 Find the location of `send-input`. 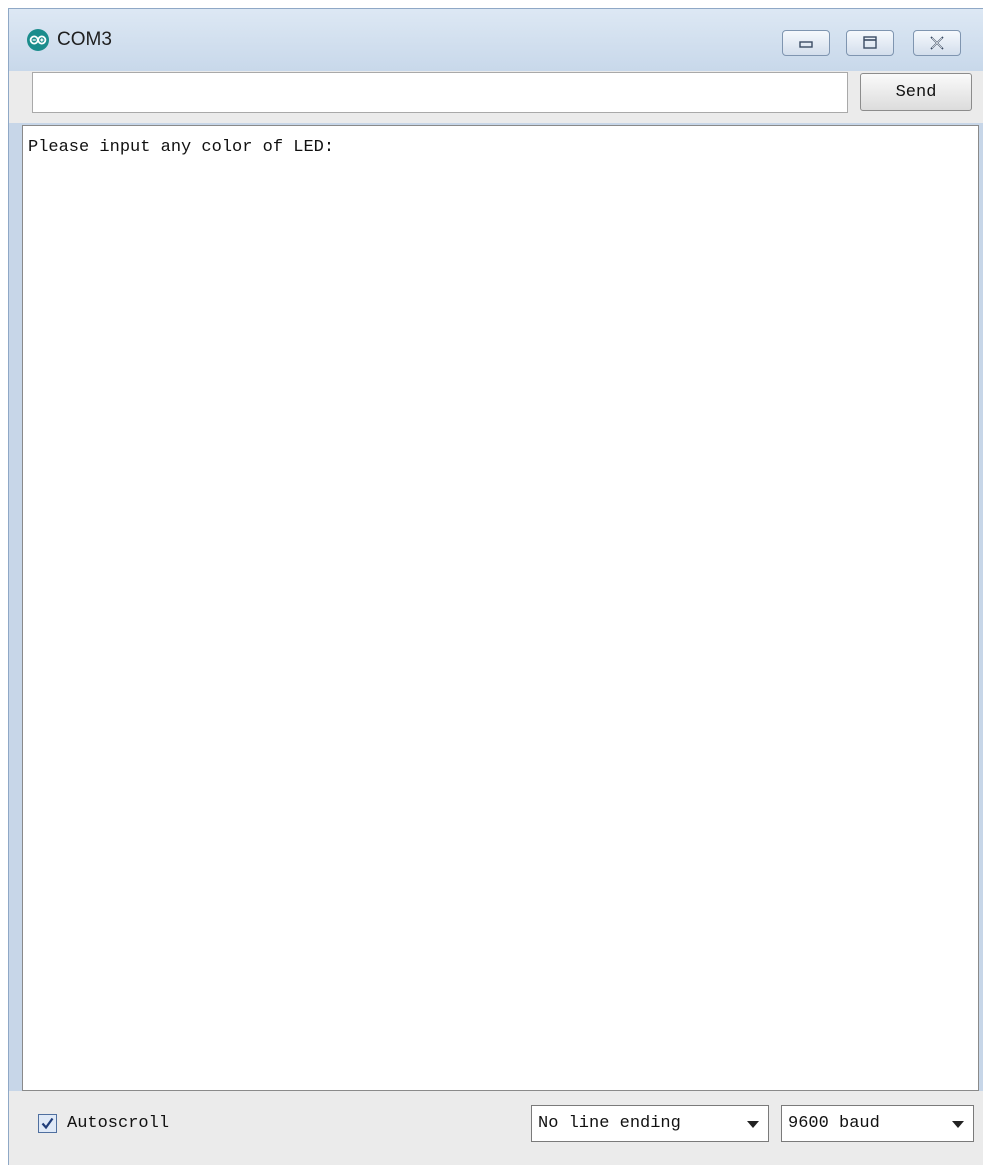

send-input is located at coordinates (440, 92).